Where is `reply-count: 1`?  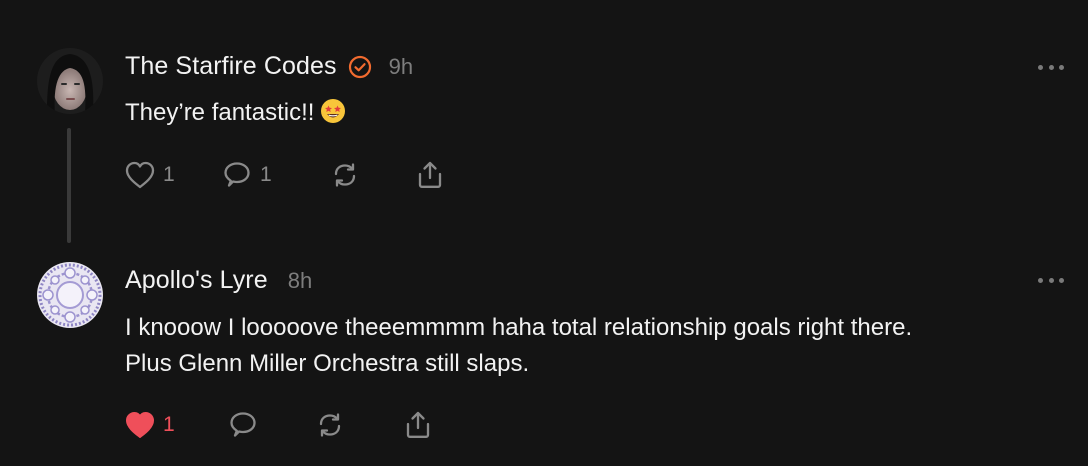 reply-count: 1 is located at coordinates (266, 174).